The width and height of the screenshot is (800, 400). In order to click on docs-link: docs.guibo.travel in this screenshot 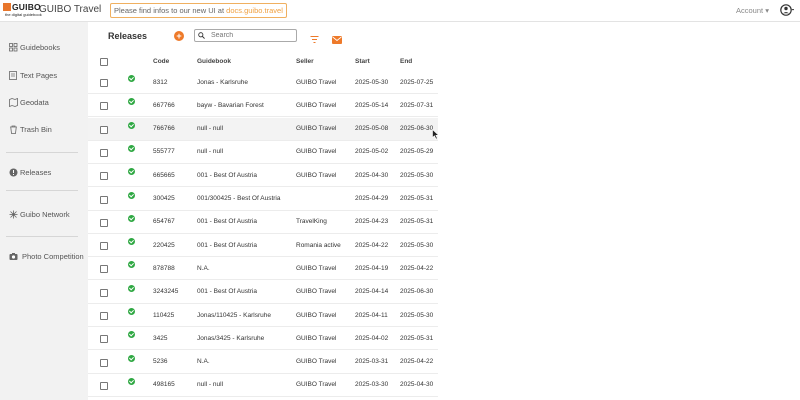, I will do `click(254, 10)`.